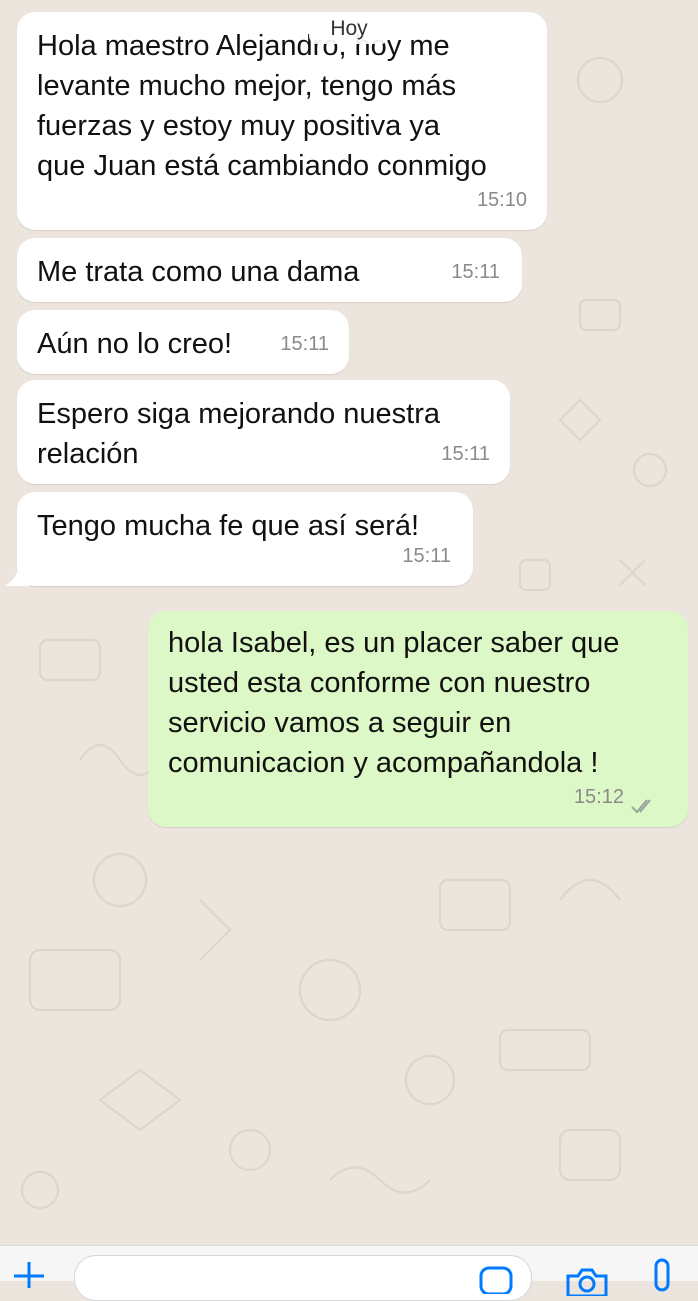 The height and width of the screenshot is (1301, 698). I want to click on date-chip: Hoy, so click(349, 29).